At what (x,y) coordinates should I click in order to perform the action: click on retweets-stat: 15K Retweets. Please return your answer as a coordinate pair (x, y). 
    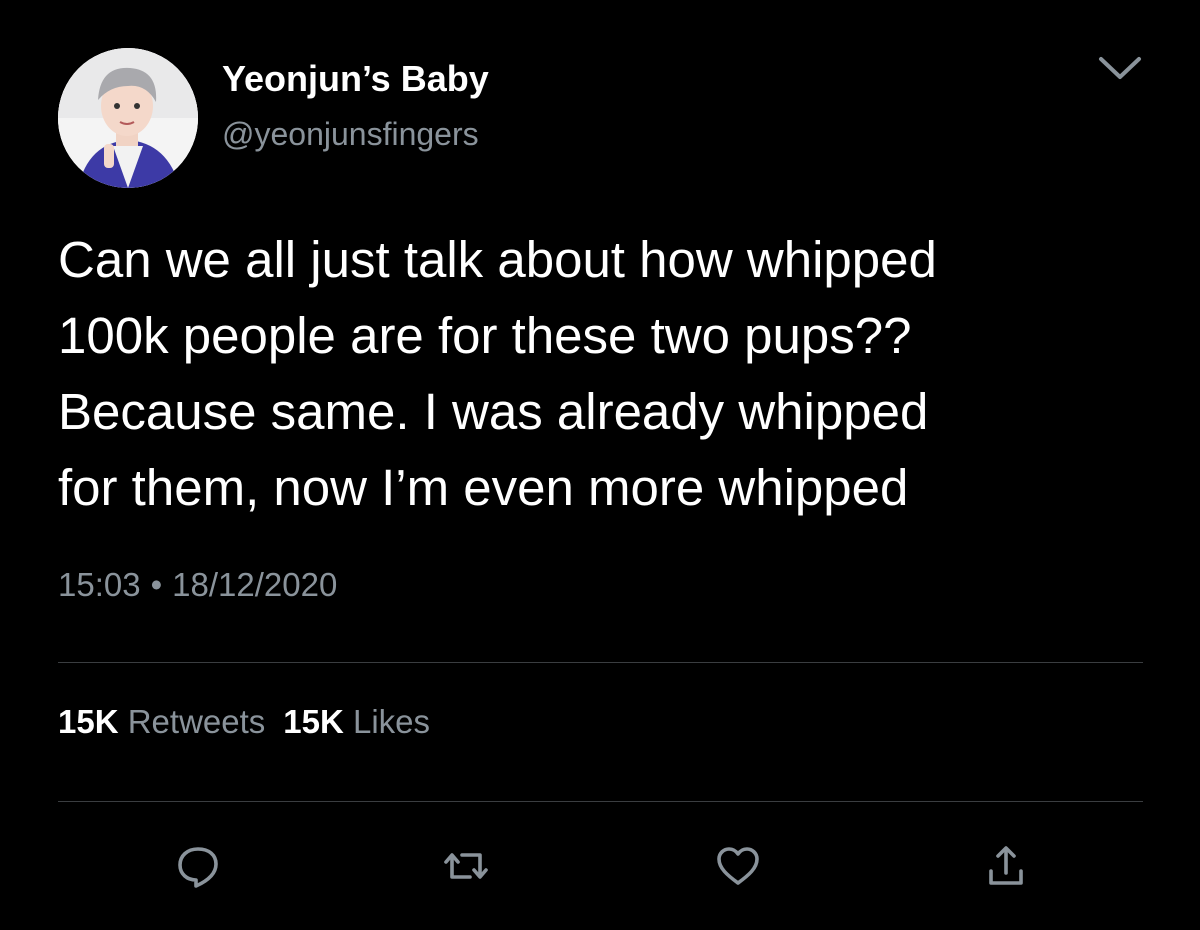
    Looking at the image, I should click on (161, 721).